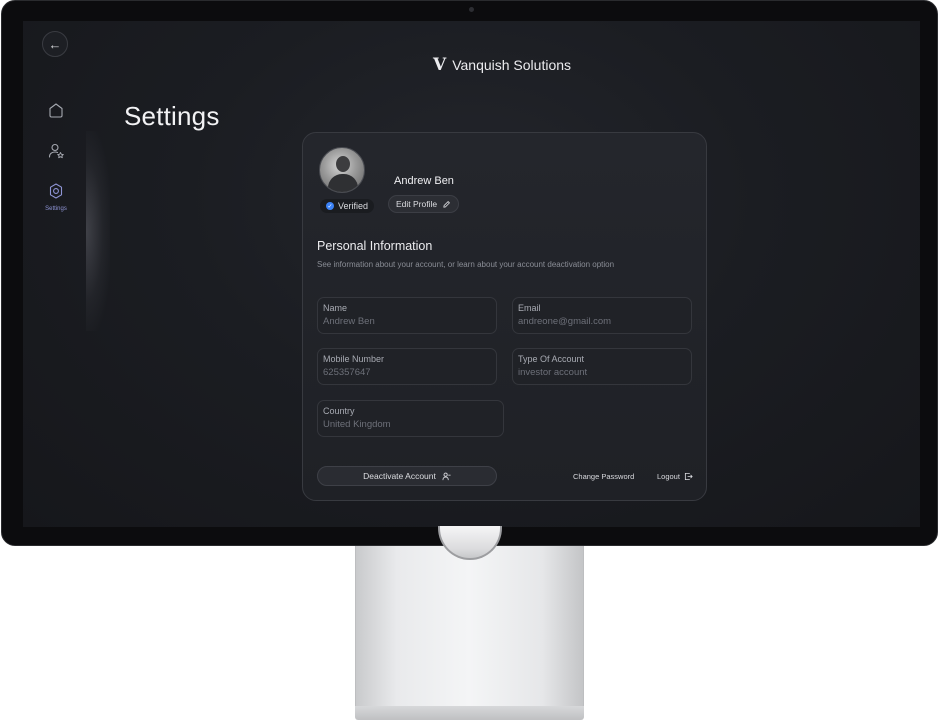 The height and width of the screenshot is (721, 939). I want to click on brand: V Vanquish Solutions, so click(502, 65).